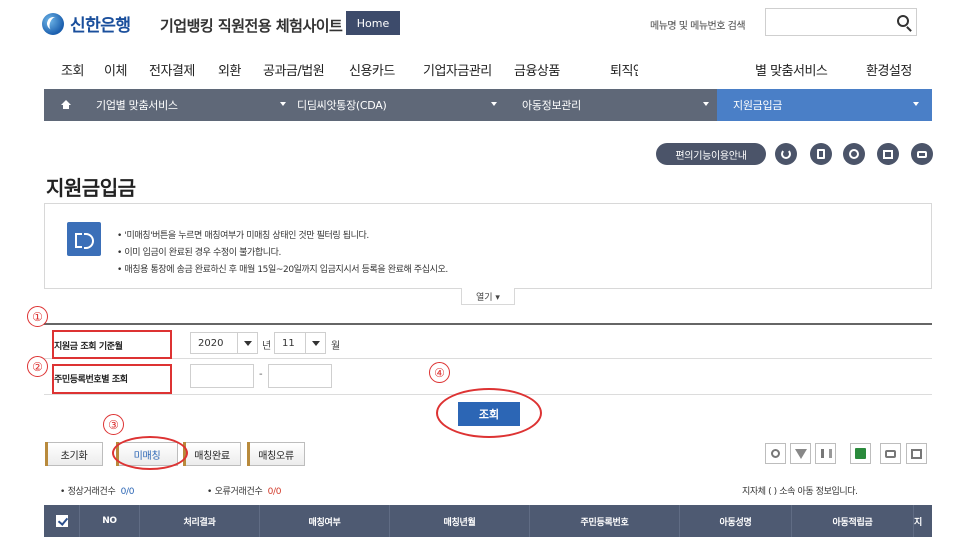 Image resolution: width=970 pixels, height=537 pixels. What do you see at coordinates (37, 316) in the screenshot?
I see `annotation-1: ①` at bounding box center [37, 316].